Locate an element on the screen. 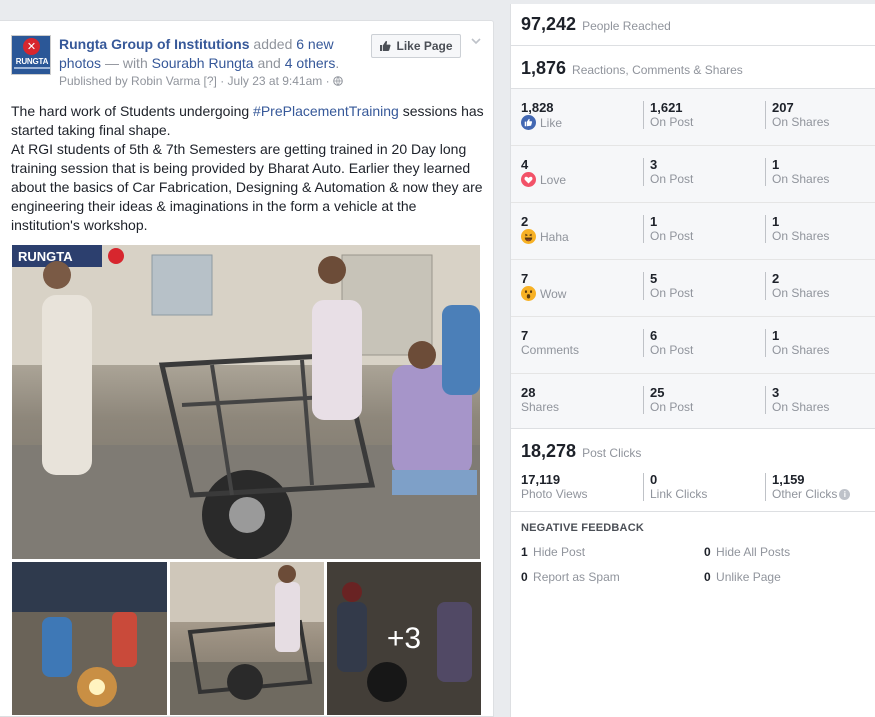  info-icon: i is located at coordinates (845, 495).